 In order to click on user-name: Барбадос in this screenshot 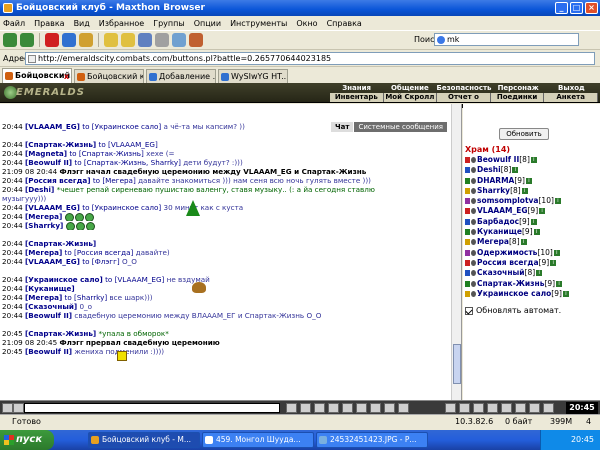, I will do `click(498, 221)`.